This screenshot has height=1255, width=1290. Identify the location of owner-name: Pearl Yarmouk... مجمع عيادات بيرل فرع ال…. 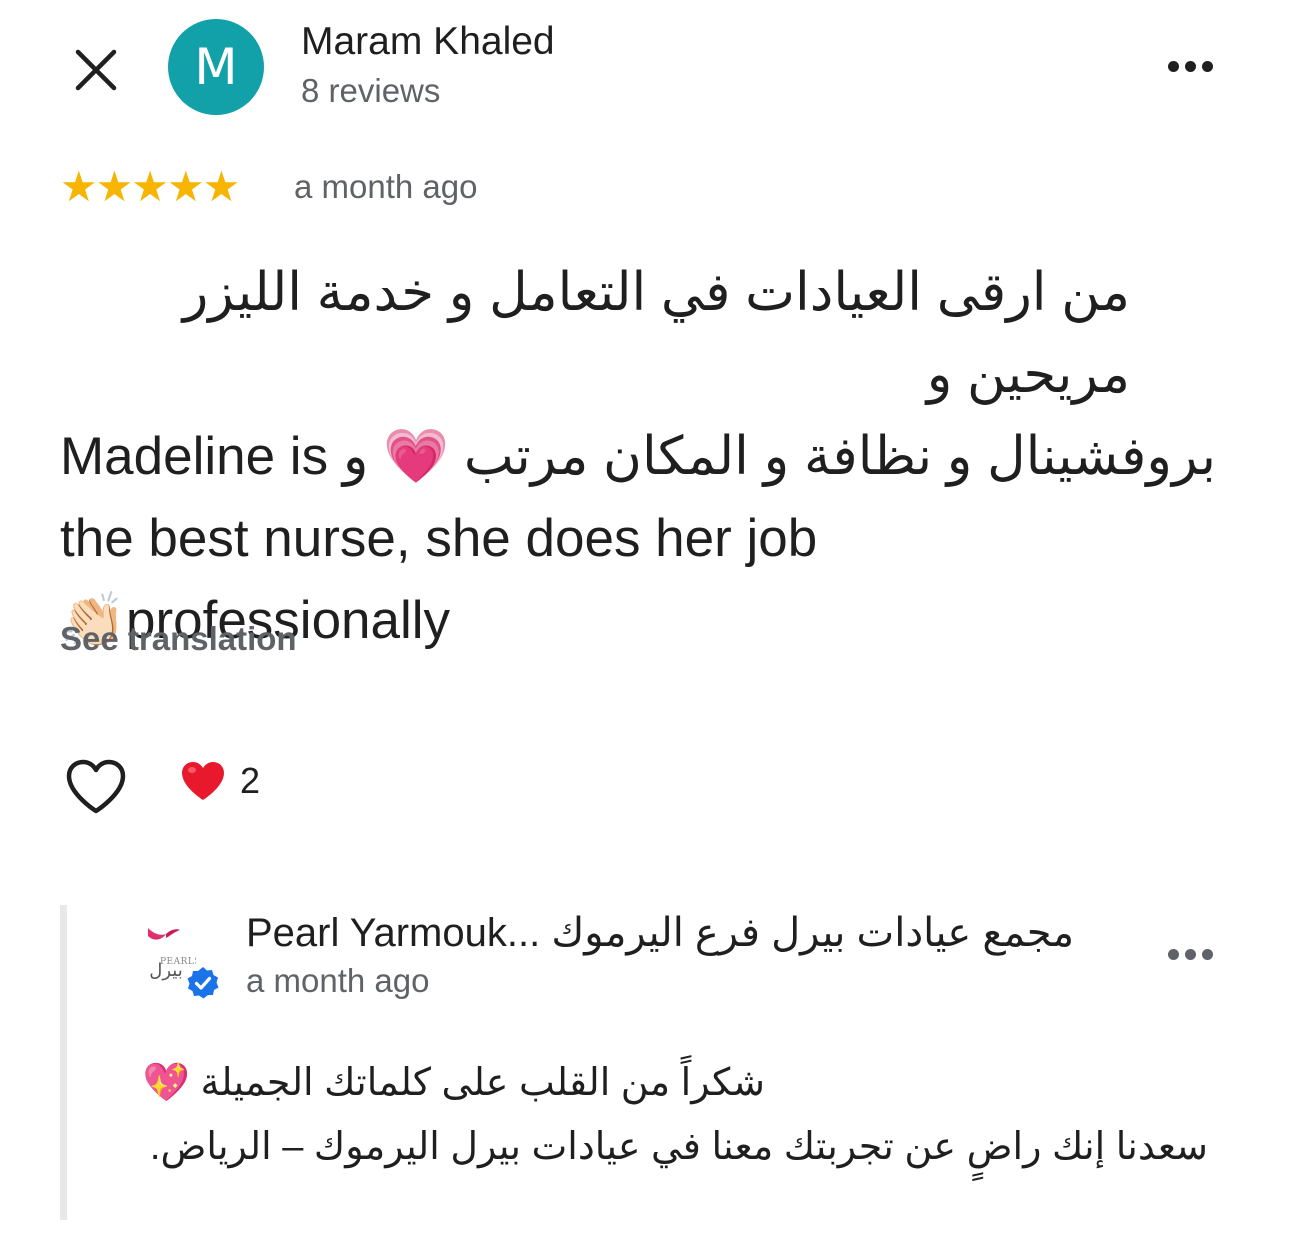
(660, 933).